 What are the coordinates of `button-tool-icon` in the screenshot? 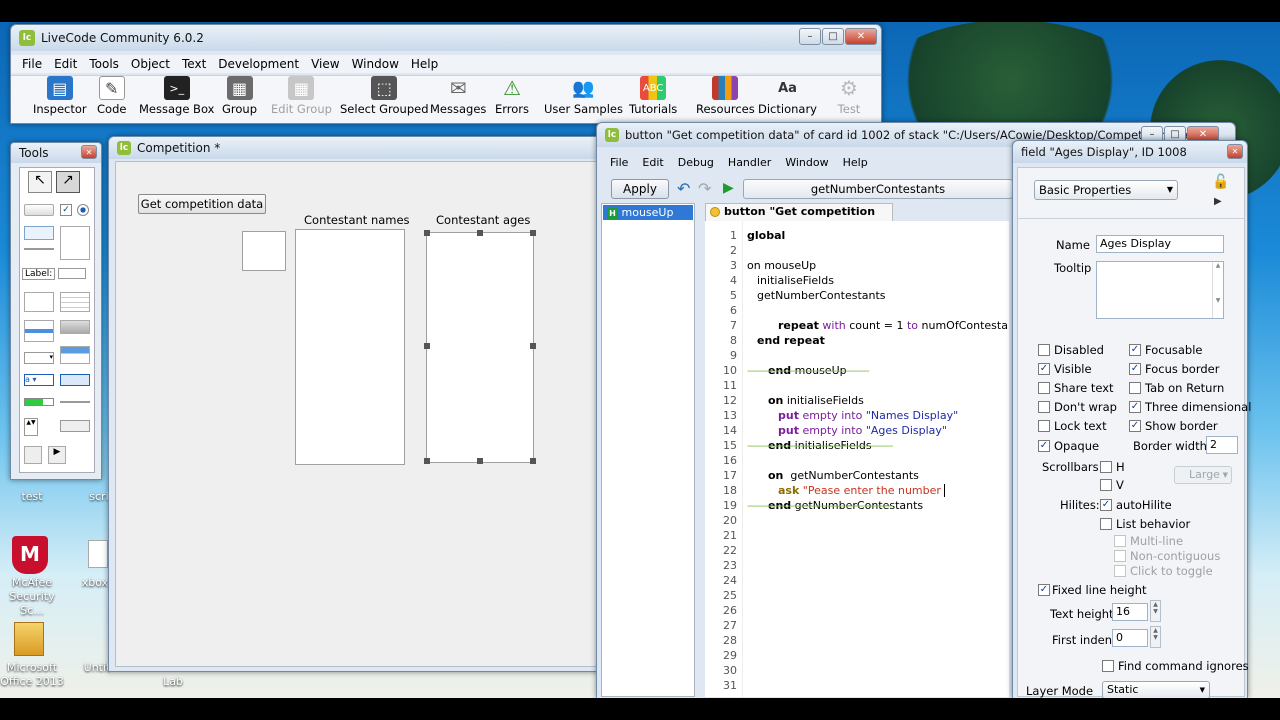 It's located at (39, 210).